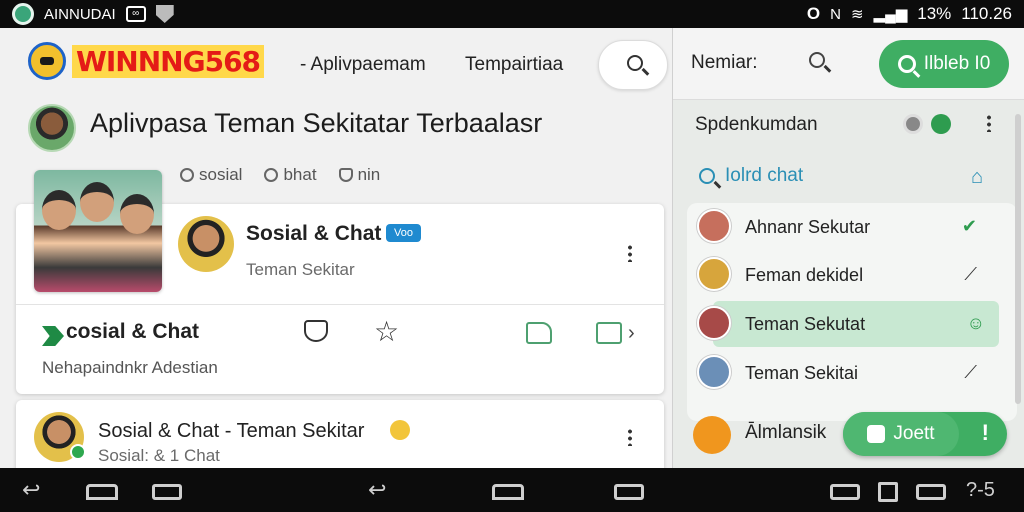 Image resolution: width=1024 pixels, height=512 pixels. Describe the element at coordinates (941, 124) in the screenshot. I see `toggle-on-icon` at that location.